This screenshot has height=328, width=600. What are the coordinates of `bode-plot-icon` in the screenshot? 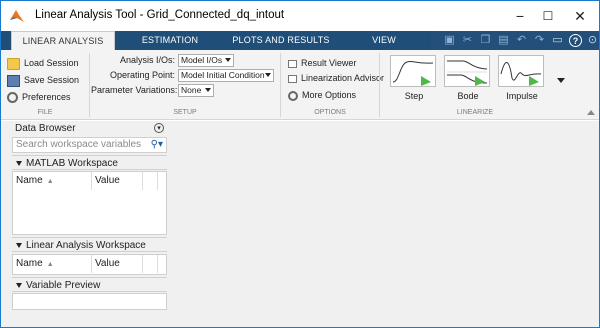 It's located at (467, 73).